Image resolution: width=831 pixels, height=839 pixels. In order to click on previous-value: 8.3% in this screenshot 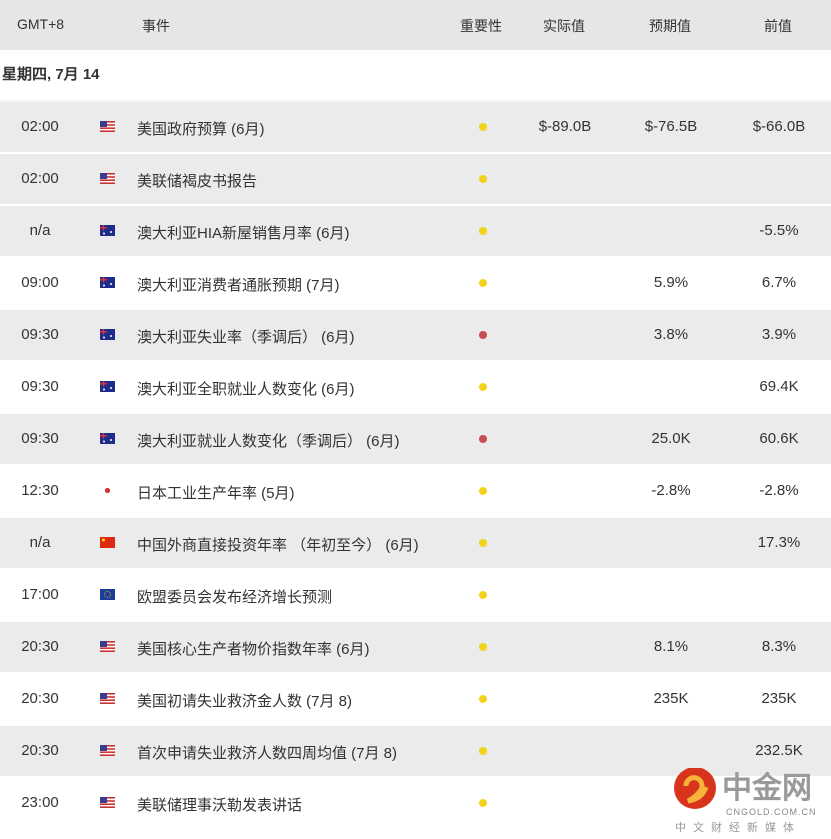, I will do `click(779, 646)`.